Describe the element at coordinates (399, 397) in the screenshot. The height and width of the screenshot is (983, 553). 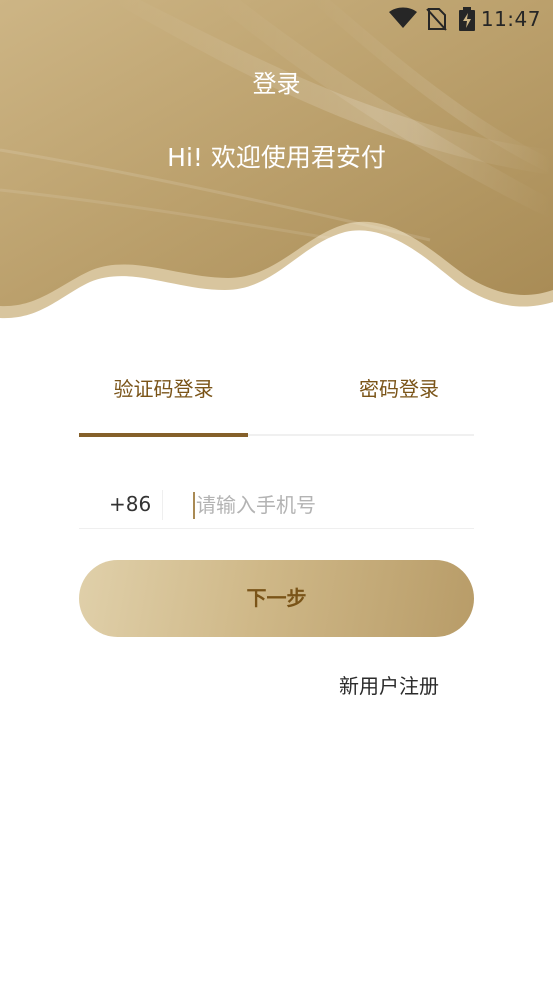
I see `tab-password-login: 密码登录` at that location.